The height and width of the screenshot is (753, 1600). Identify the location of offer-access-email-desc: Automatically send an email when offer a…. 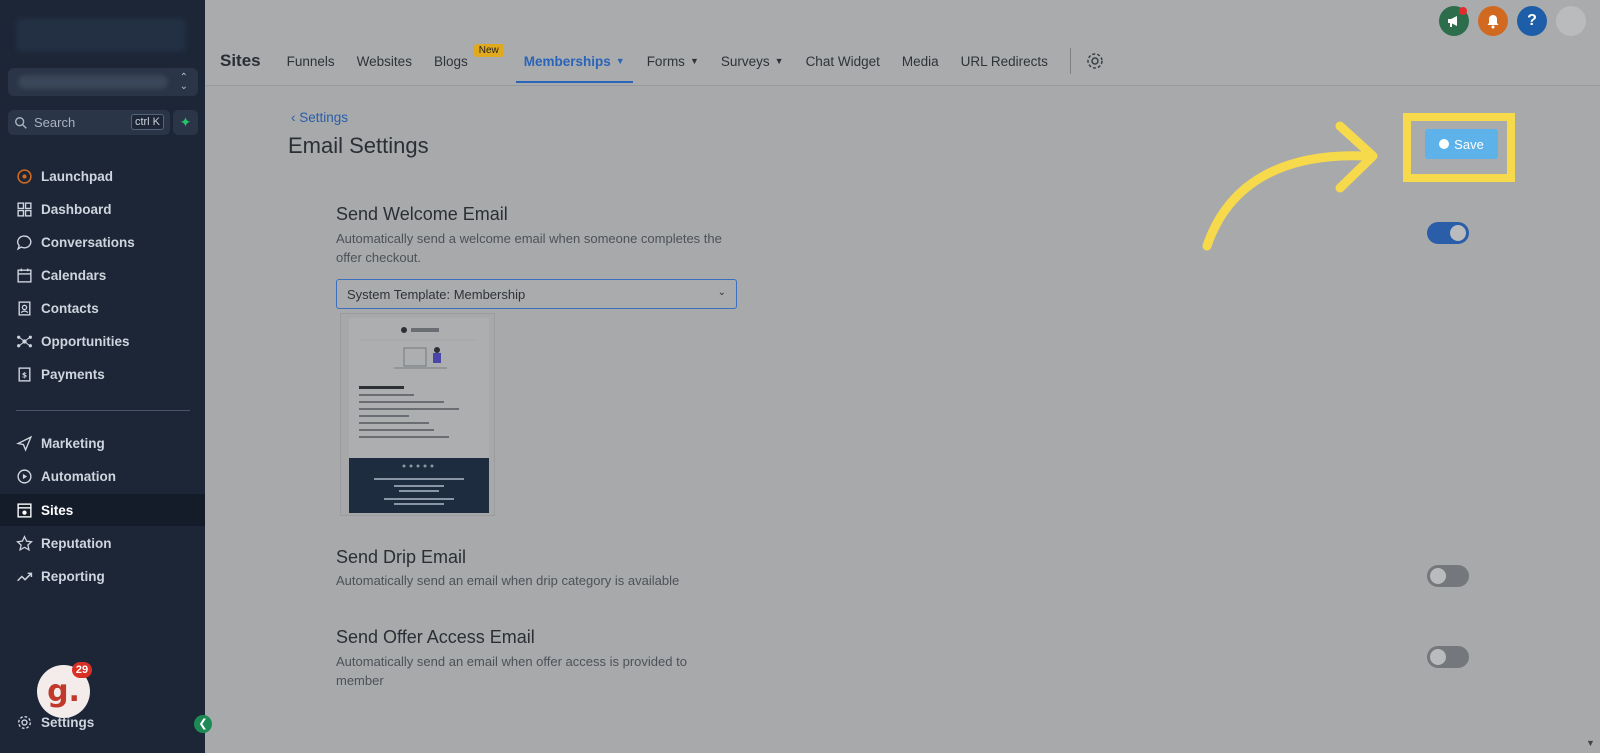
(511, 671).